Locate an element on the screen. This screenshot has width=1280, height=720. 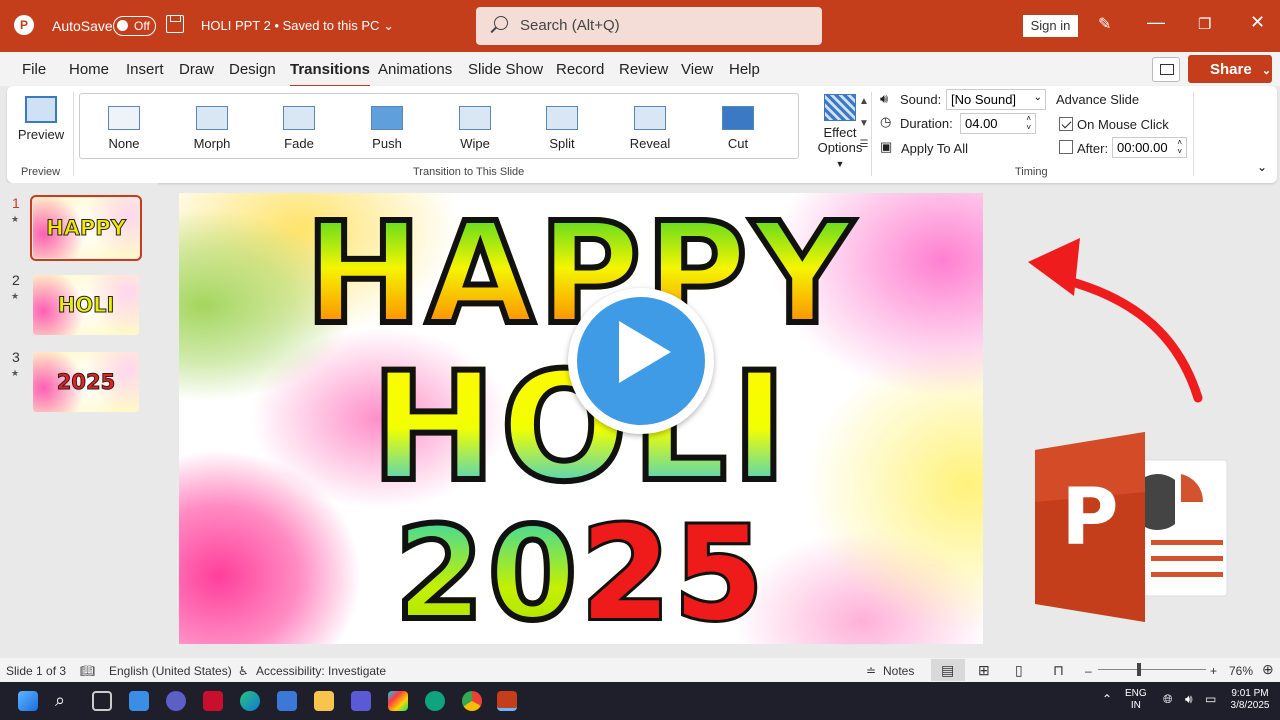
search-icon is located at coordinates (501, 23).